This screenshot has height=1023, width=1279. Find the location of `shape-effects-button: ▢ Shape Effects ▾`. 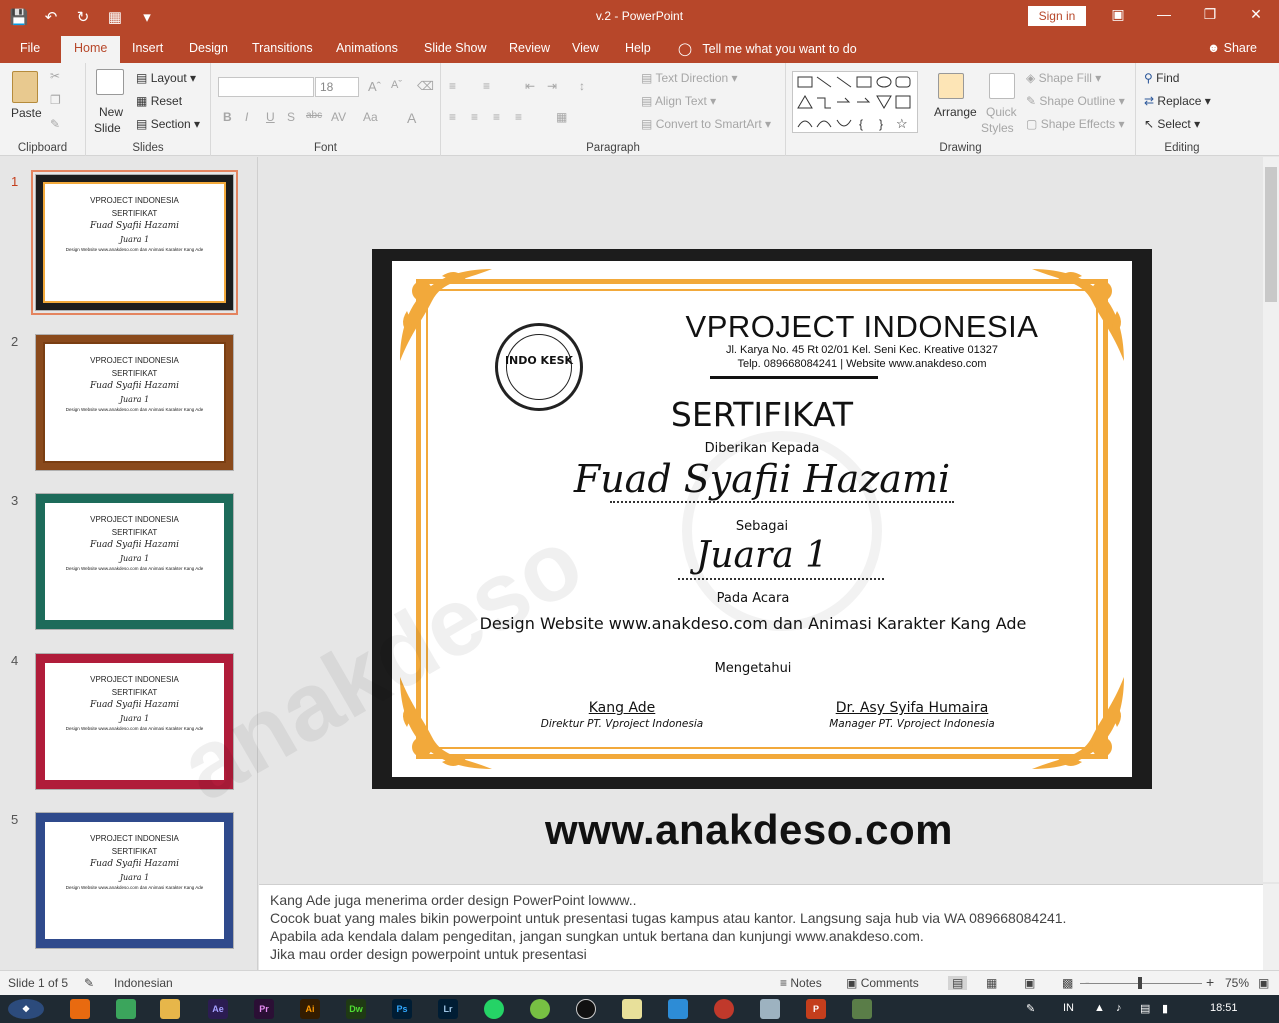

shape-effects-button: ▢ Shape Effects ▾ is located at coordinates (1075, 124).